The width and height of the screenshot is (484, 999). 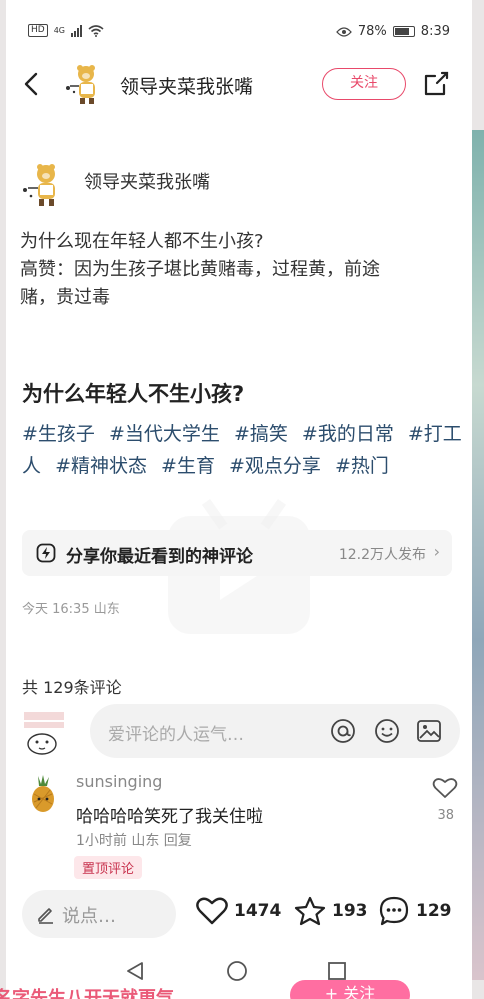 What do you see at coordinates (240, 185) in the screenshot?
I see `post-author: 领导夹菜我张嘴` at bounding box center [240, 185].